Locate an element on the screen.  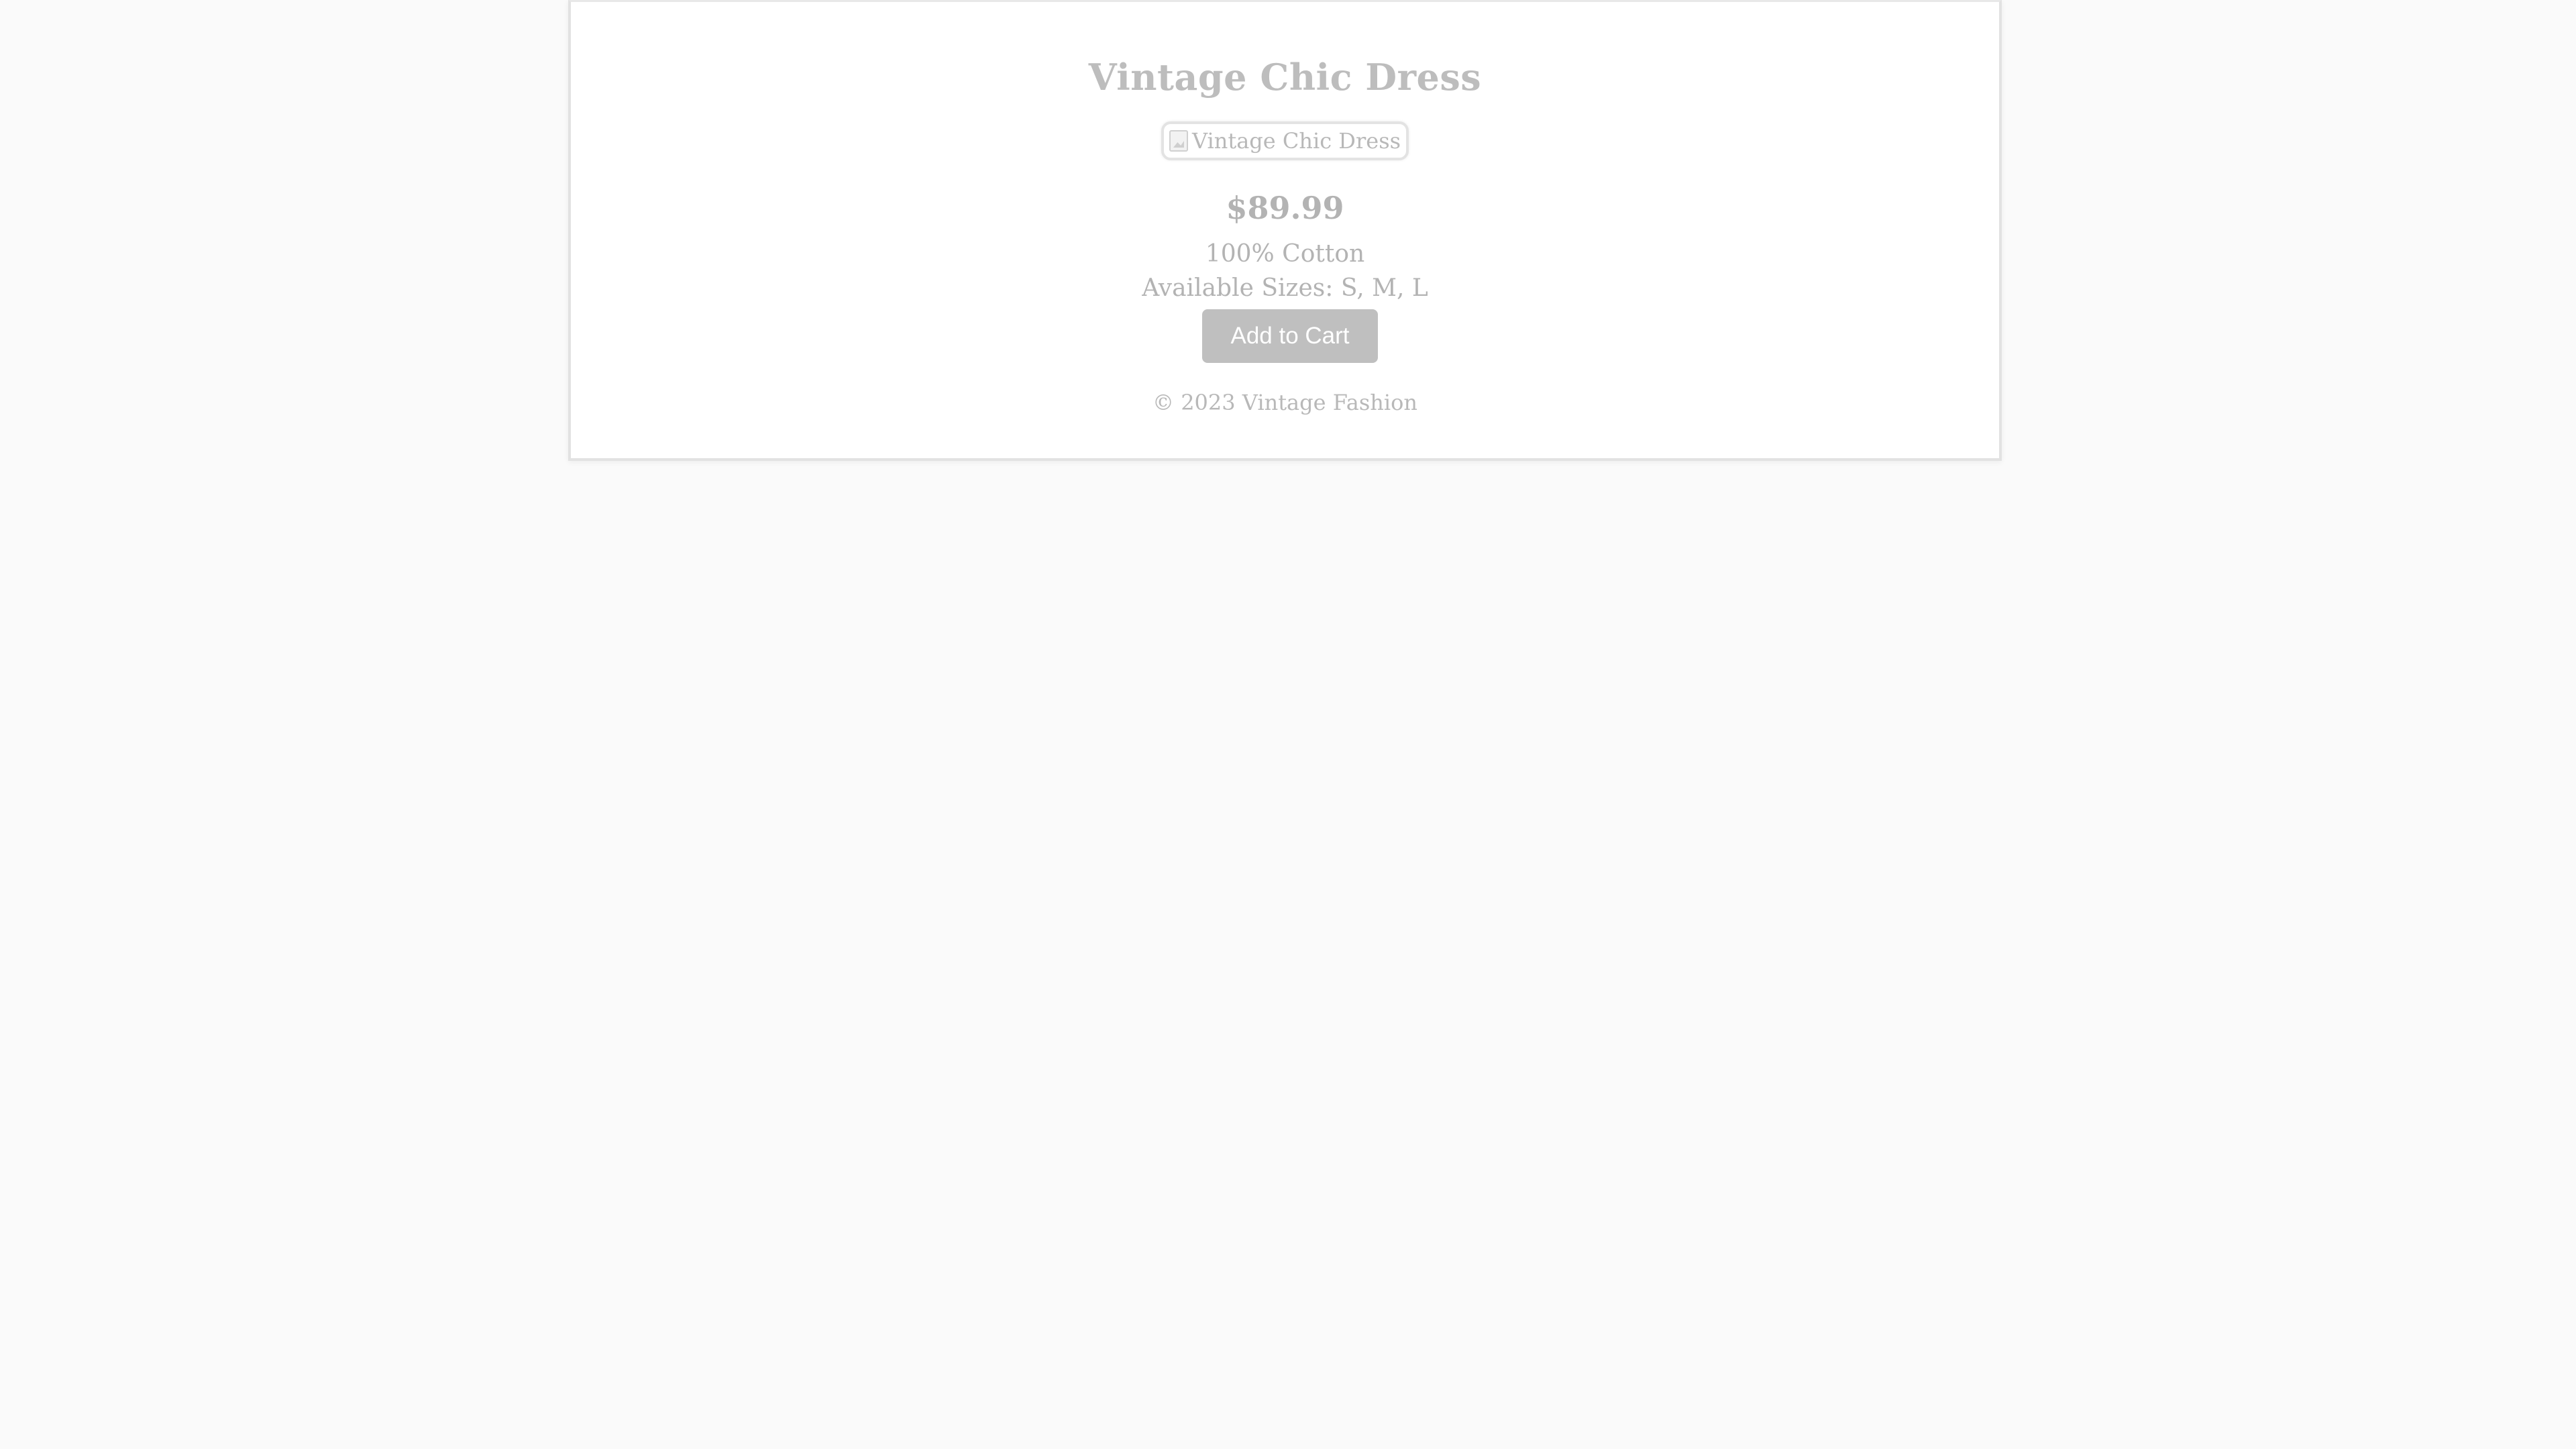
broken-image-icon is located at coordinates (1178, 141).